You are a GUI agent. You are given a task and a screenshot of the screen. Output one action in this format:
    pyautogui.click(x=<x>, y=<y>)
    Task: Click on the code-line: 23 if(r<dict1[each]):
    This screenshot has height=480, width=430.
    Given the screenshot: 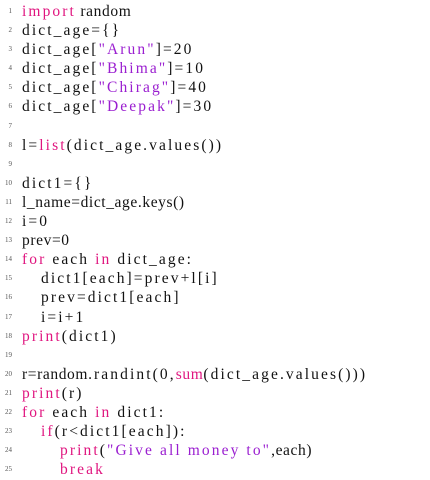 What is the action you would take?
    pyautogui.click(x=215, y=431)
    